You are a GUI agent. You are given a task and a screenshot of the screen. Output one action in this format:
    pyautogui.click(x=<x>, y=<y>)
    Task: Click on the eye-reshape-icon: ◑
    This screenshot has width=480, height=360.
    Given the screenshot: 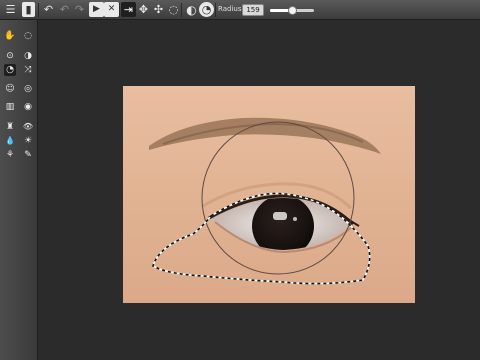 What is the action you would take?
    pyautogui.click(x=28, y=56)
    